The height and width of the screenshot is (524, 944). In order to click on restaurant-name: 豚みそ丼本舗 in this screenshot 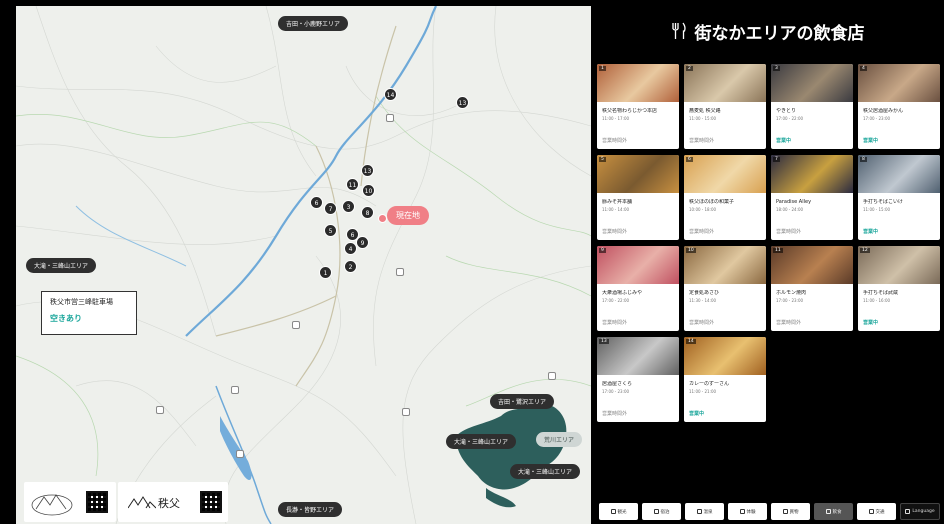, I will do `click(617, 202)`.